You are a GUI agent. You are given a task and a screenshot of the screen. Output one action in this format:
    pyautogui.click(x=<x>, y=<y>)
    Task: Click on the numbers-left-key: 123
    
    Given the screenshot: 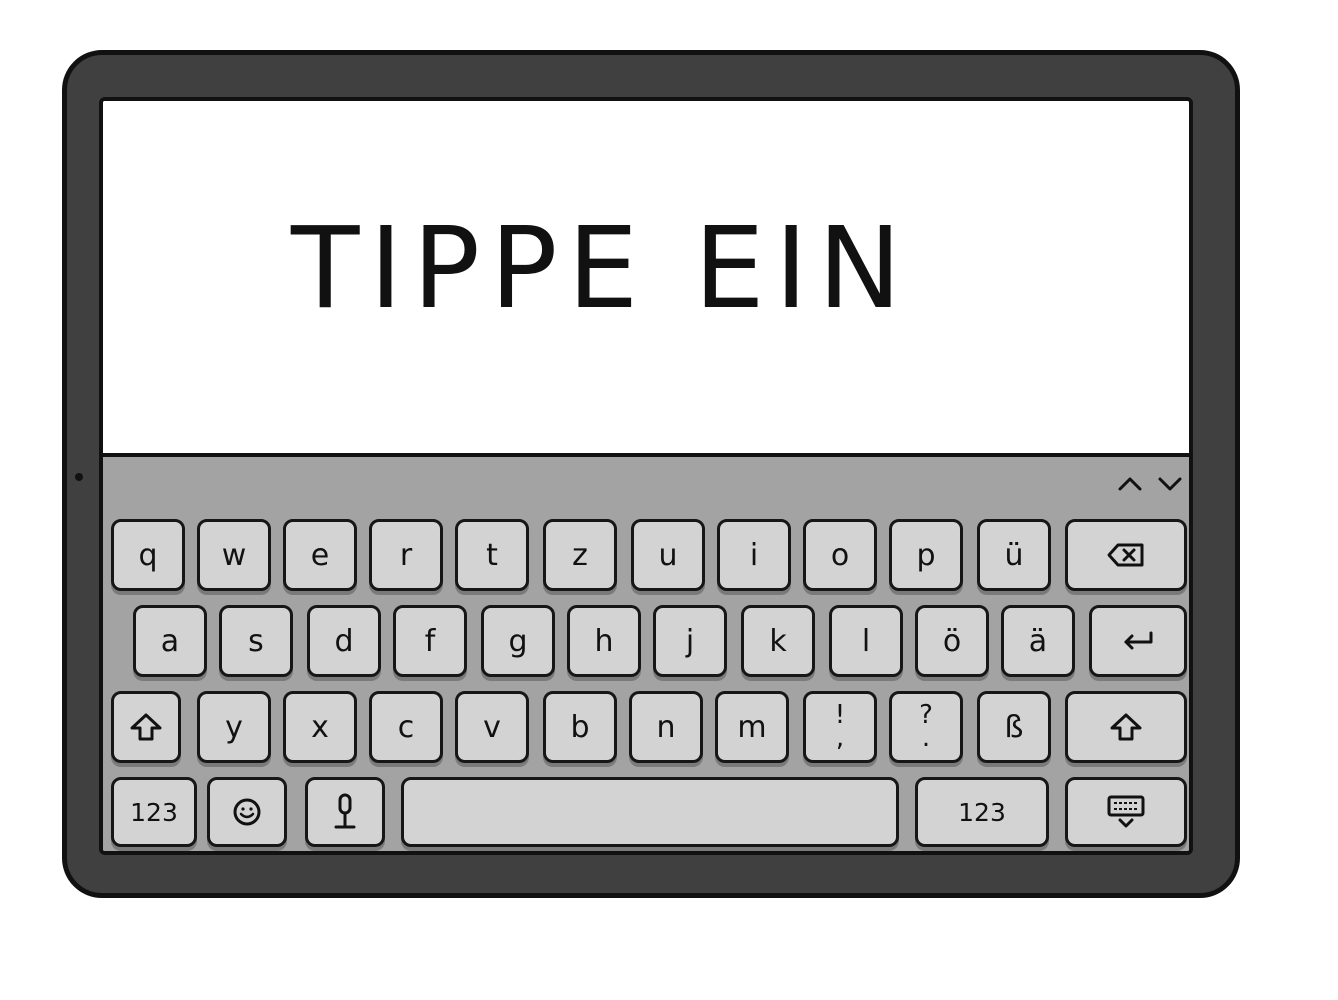 What is the action you would take?
    pyautogui.click(x=154, y=812)
    